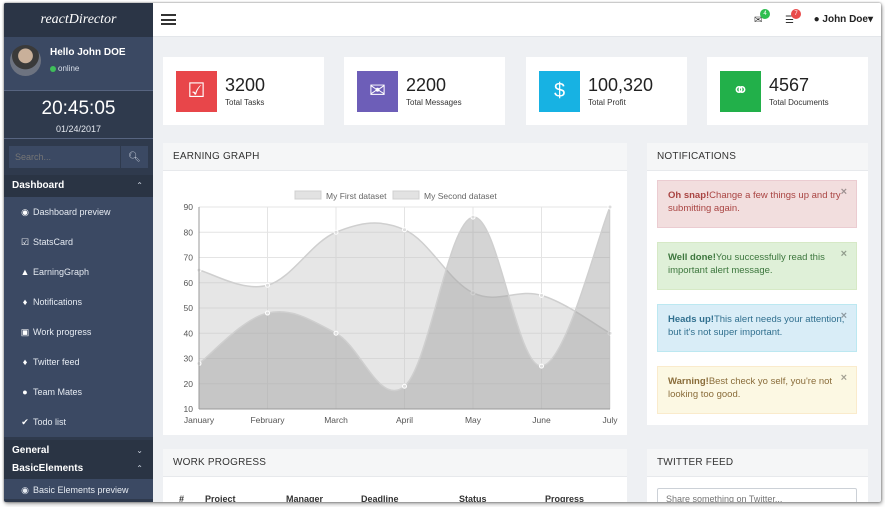  I want to click on sidebar-section-basic-elements: BasicElements ⌃, so click(78, 469).